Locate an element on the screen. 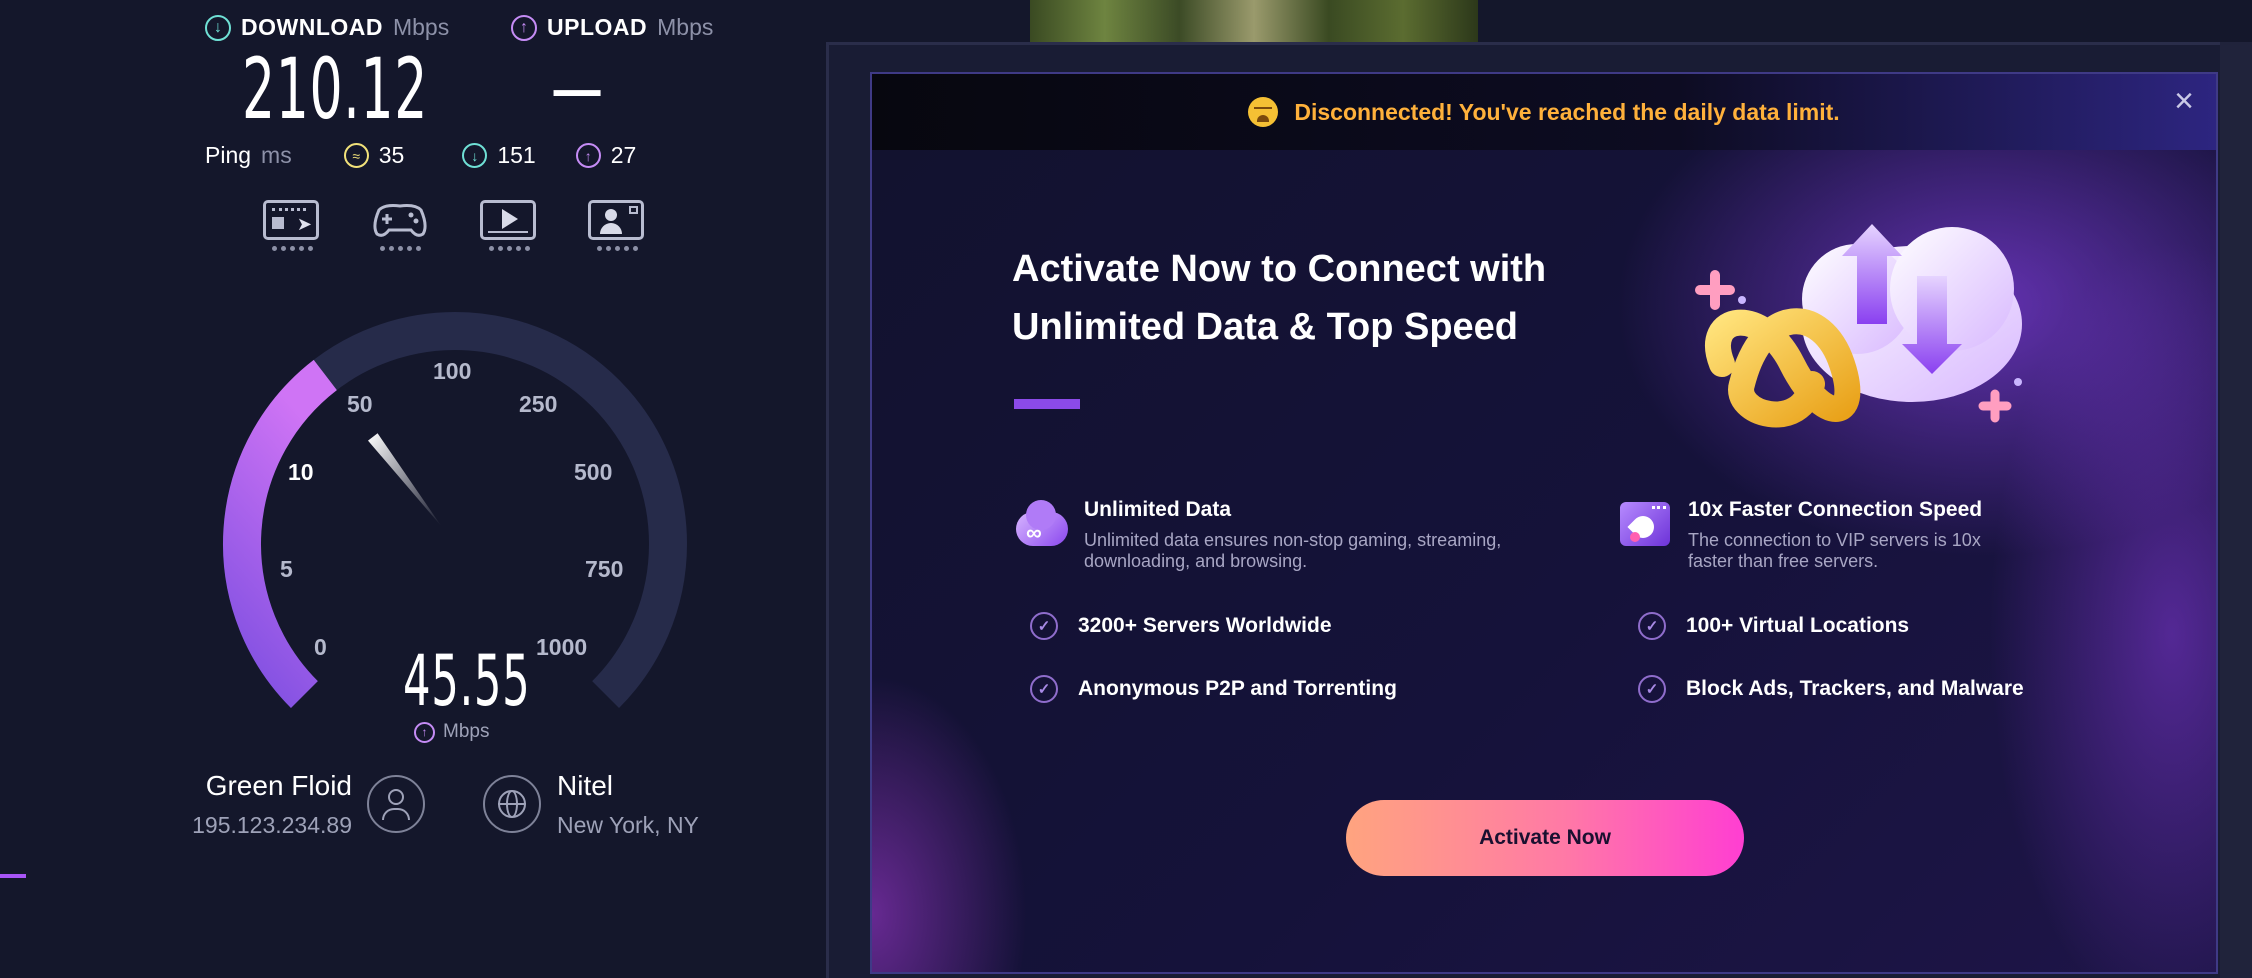  feature-unlimited-data-title: Unlimited Data is located at coordinates (1158, 509).